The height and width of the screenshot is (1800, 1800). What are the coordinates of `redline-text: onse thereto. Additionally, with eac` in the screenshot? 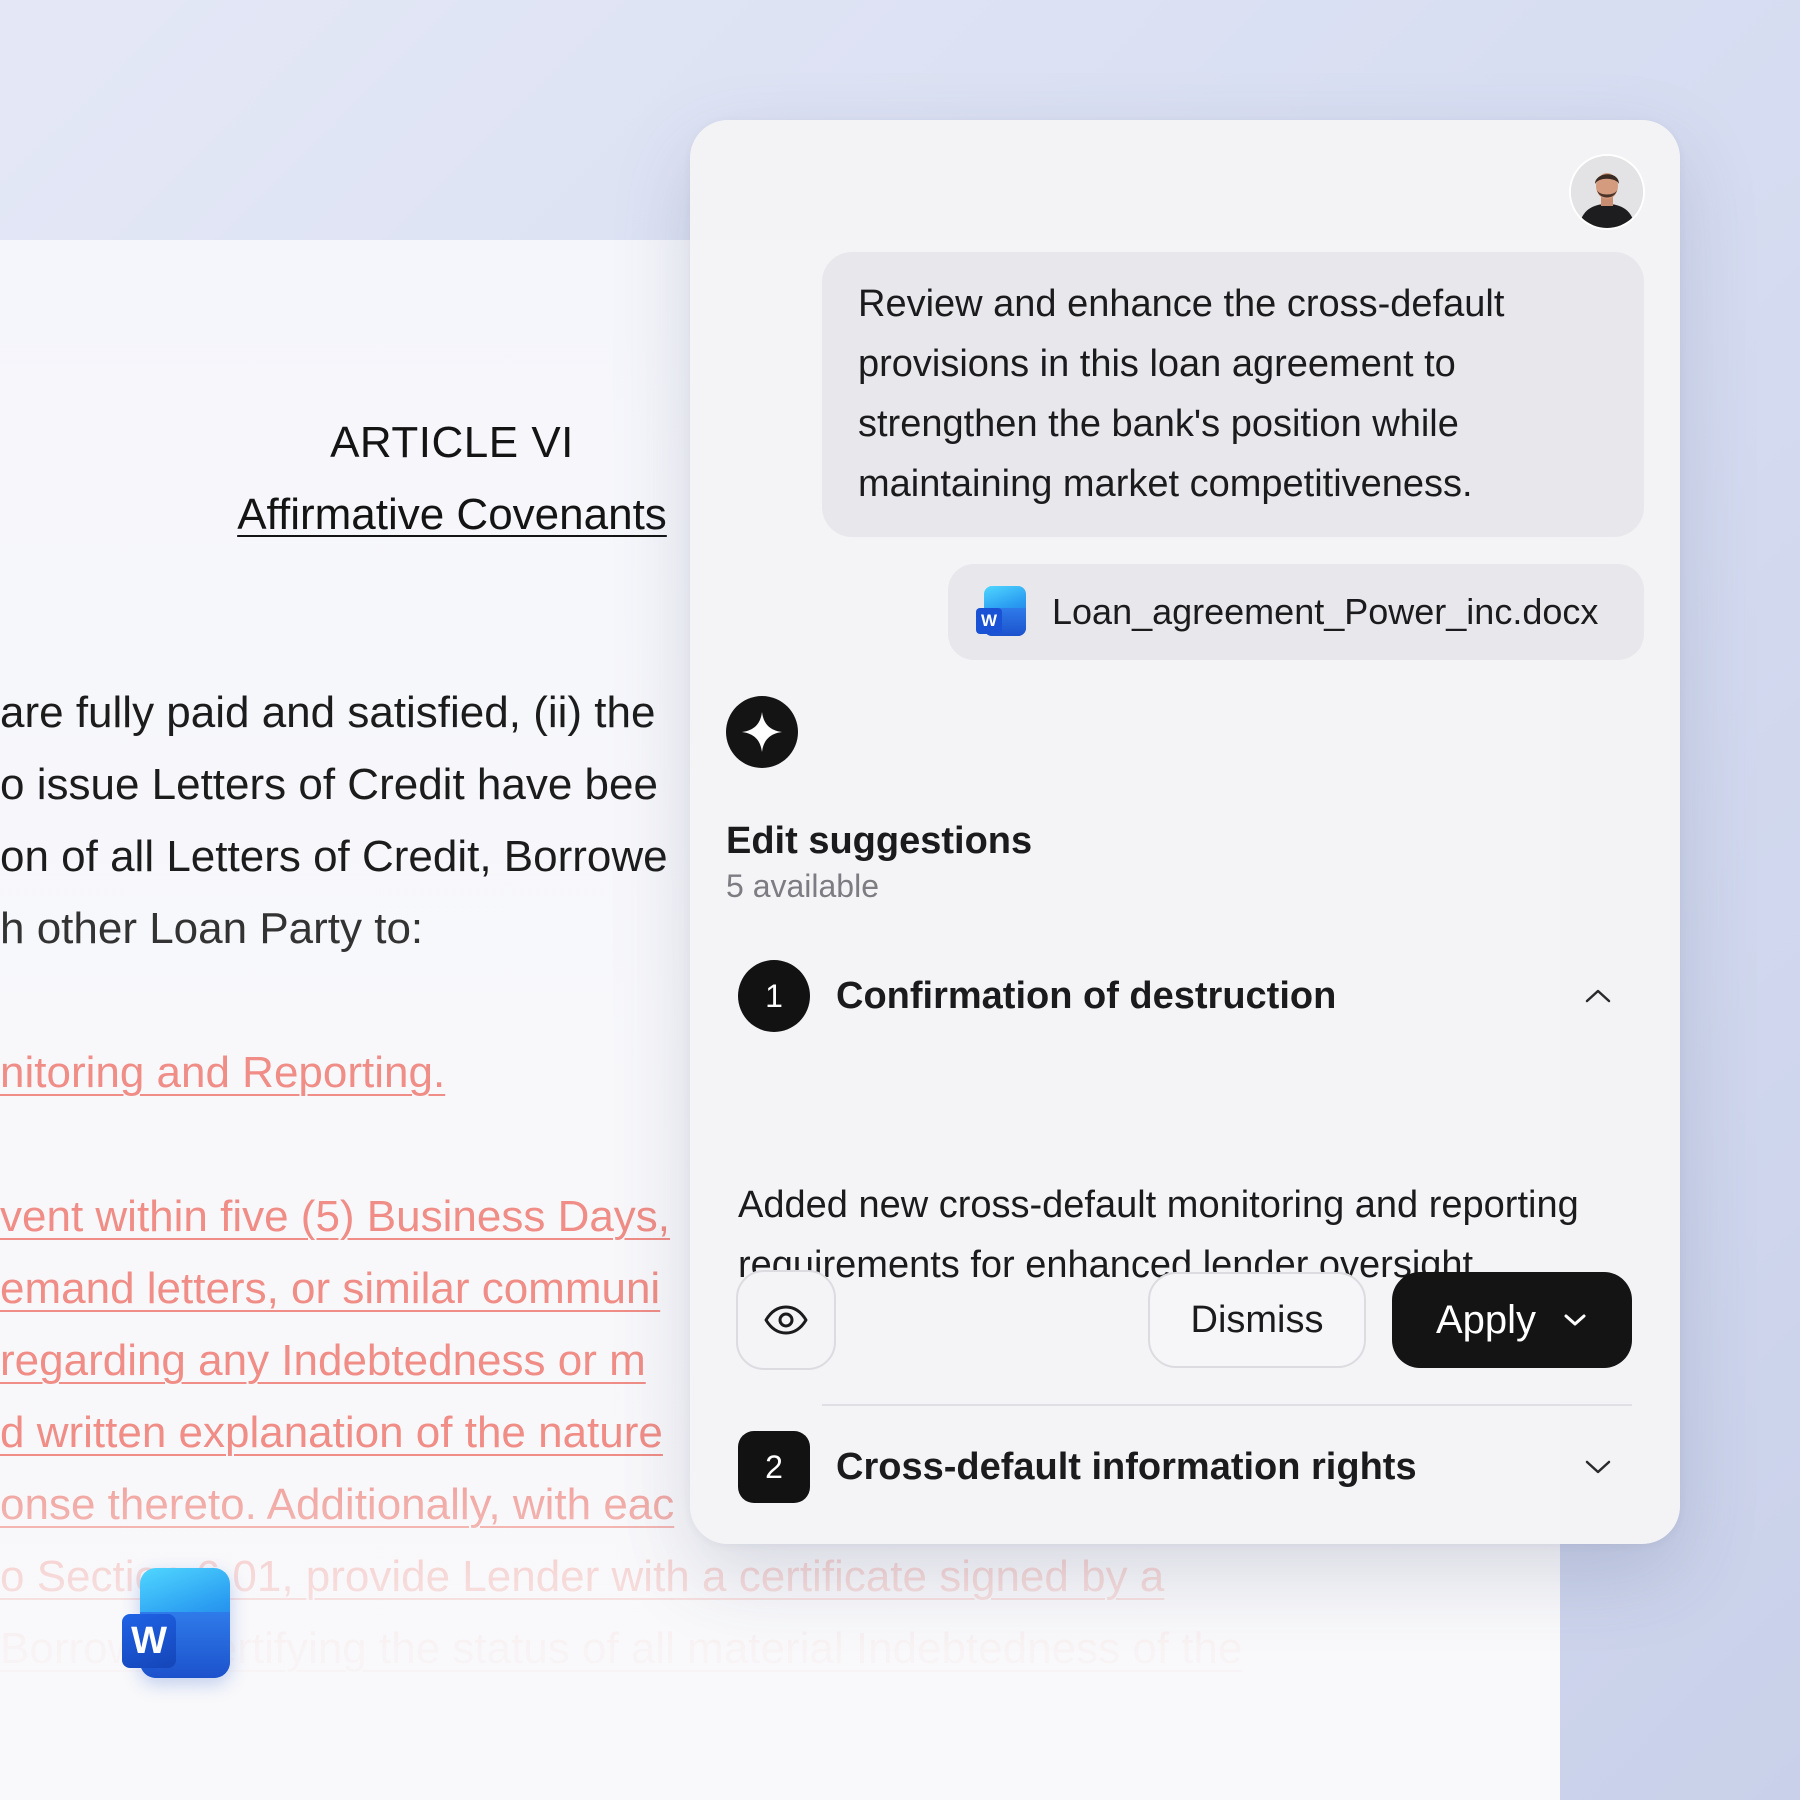 It's located at (337, 1504).